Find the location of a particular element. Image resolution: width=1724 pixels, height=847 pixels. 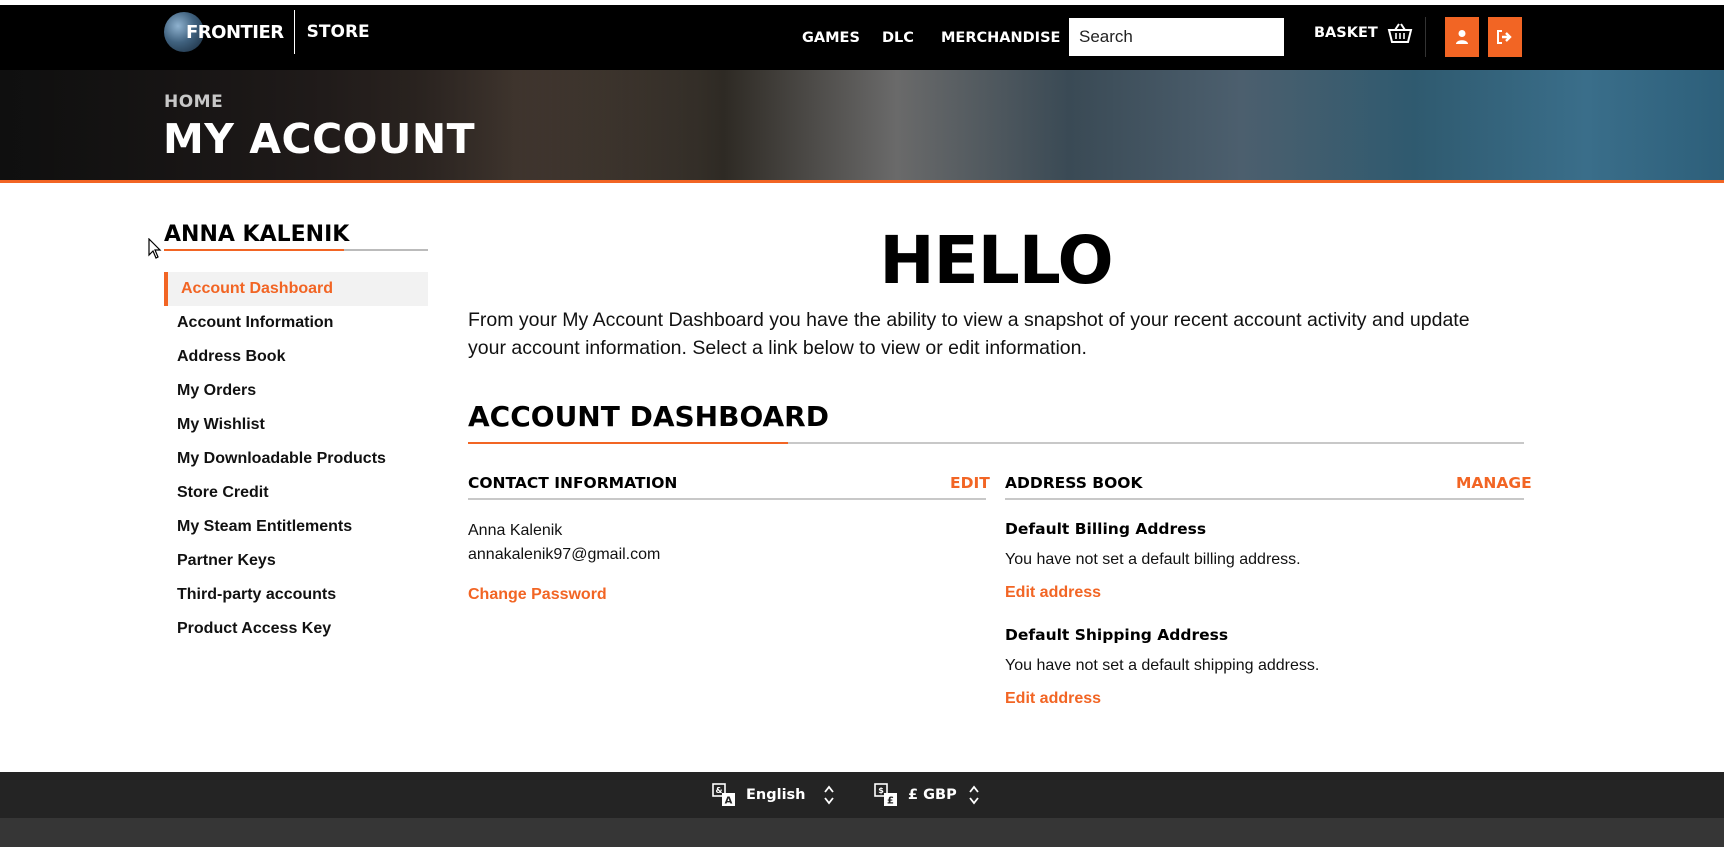

nav-dlc: DLC is located at coordinates (898, 38).